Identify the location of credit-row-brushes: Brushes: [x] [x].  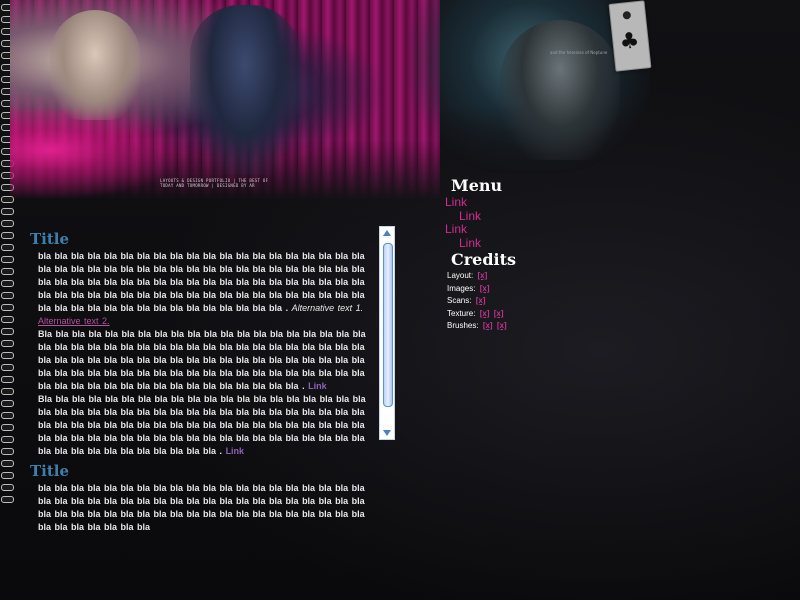
(506, 326).